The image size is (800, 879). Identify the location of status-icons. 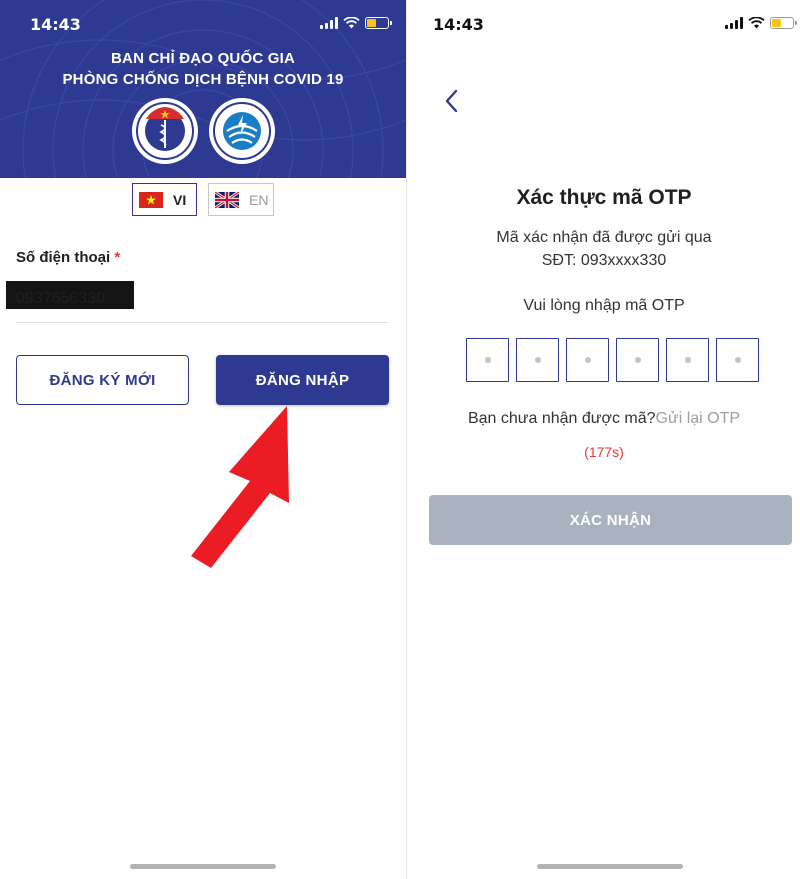
(761, 23).